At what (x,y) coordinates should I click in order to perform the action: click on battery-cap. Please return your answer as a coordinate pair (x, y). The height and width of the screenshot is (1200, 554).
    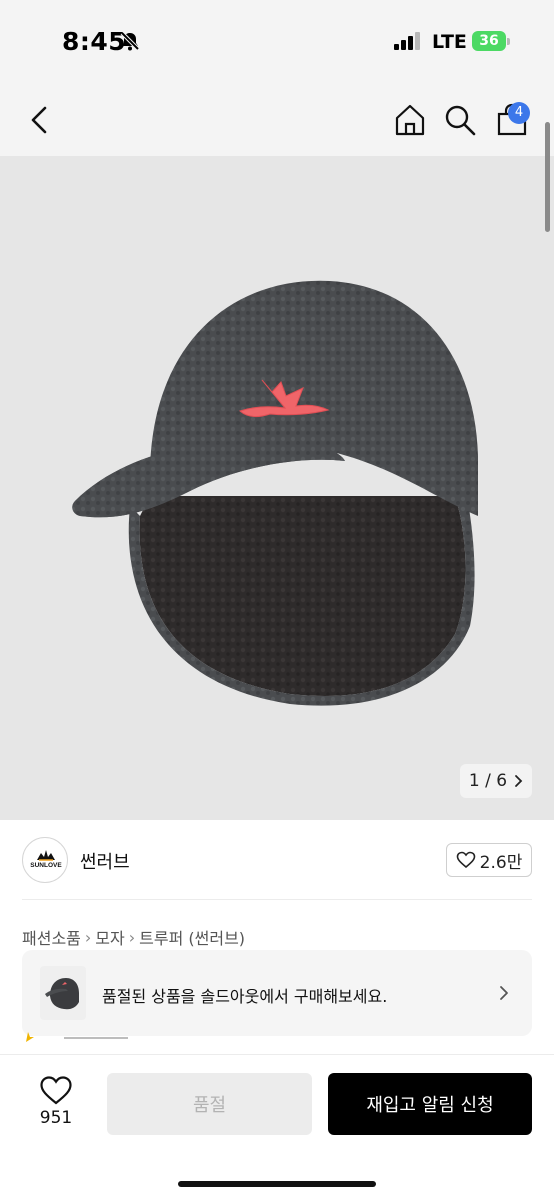
    Looking at the image, I should click on (508, 41).